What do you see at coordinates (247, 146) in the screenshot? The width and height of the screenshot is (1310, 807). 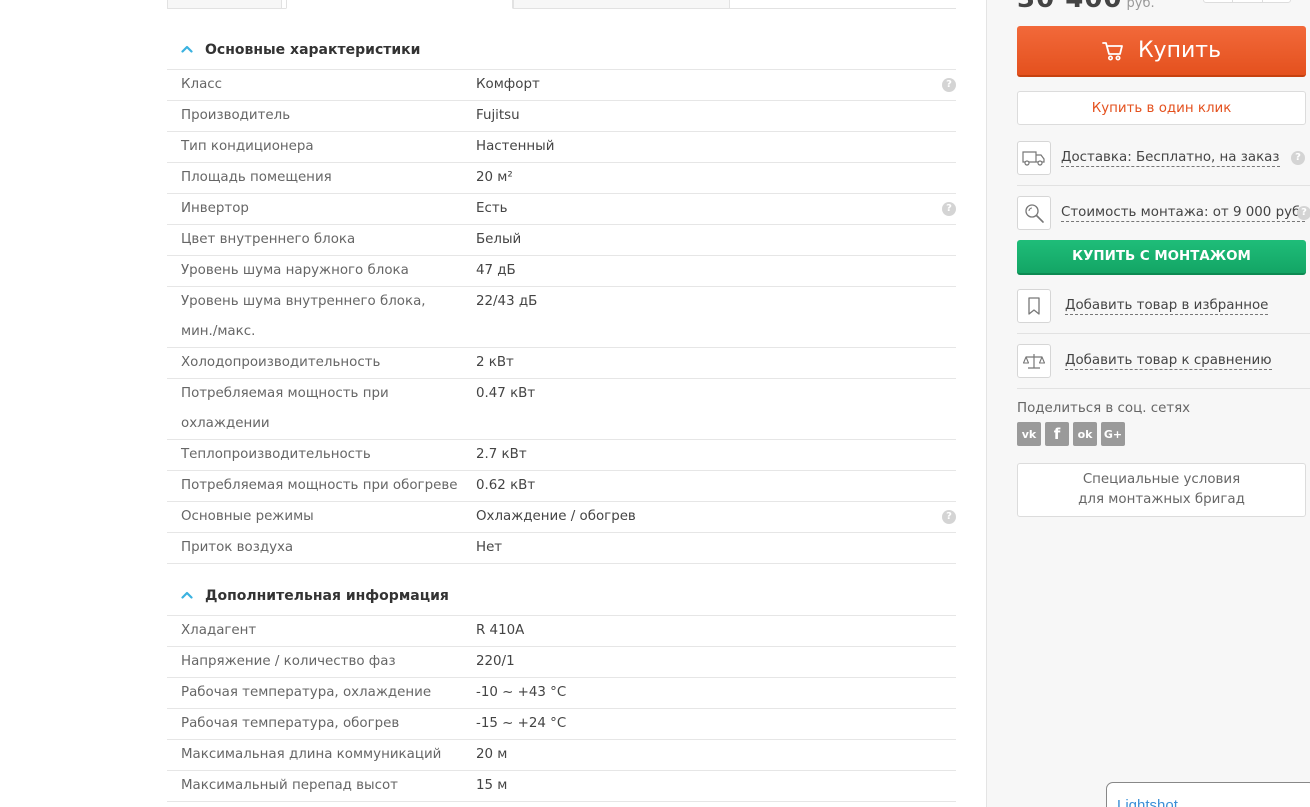 I see `spec-label: Тип кондиционера` at bounding box center [247, 146].